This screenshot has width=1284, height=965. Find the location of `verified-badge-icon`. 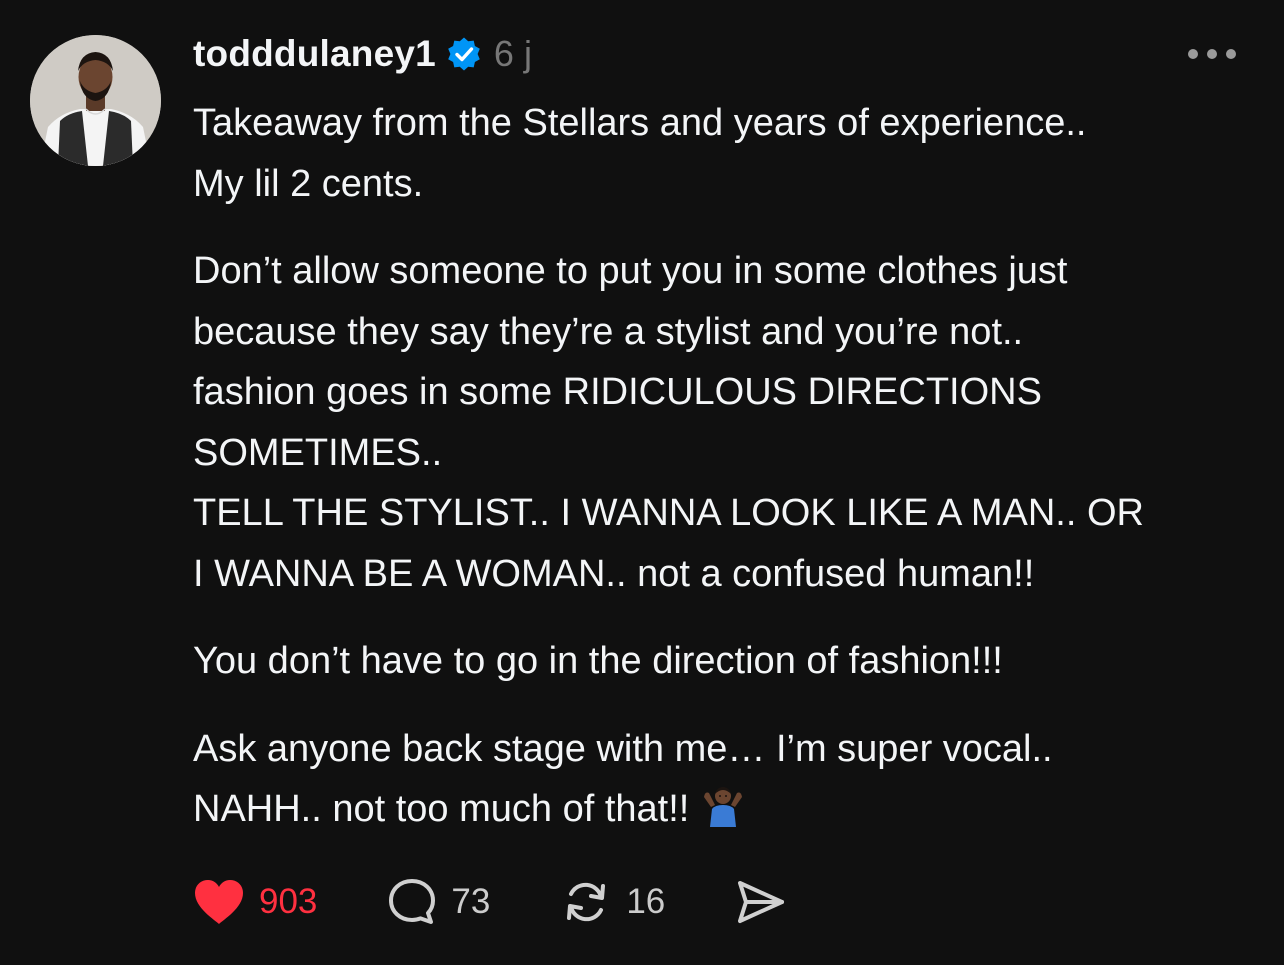

verified-badge-icon is located at coordinates (464, 54).